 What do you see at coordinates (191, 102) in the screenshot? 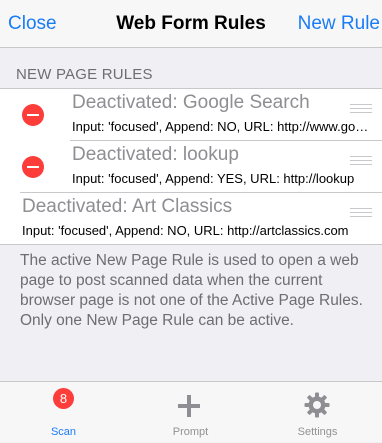
I see `rule-title: Deactivated: Google Search` at bounding box center [191, 102].